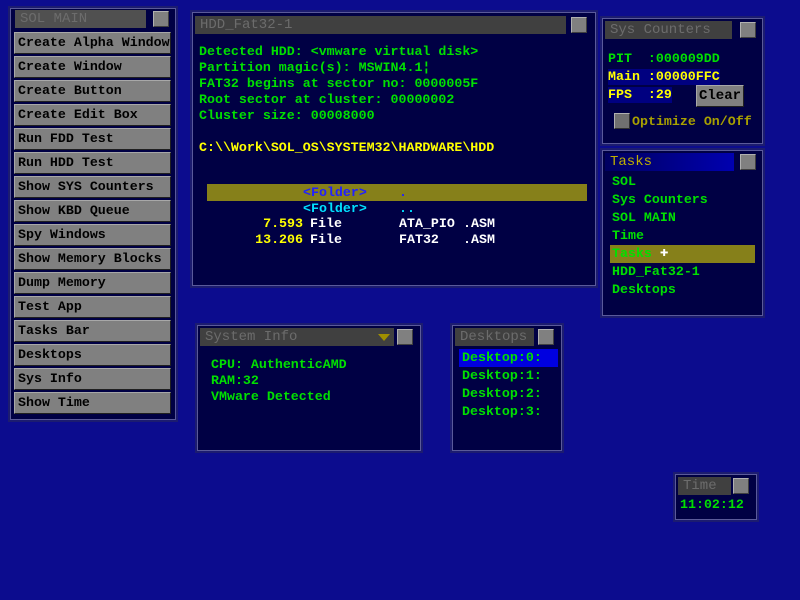  I want to click on file-size: 13.206, so click(279, 239).